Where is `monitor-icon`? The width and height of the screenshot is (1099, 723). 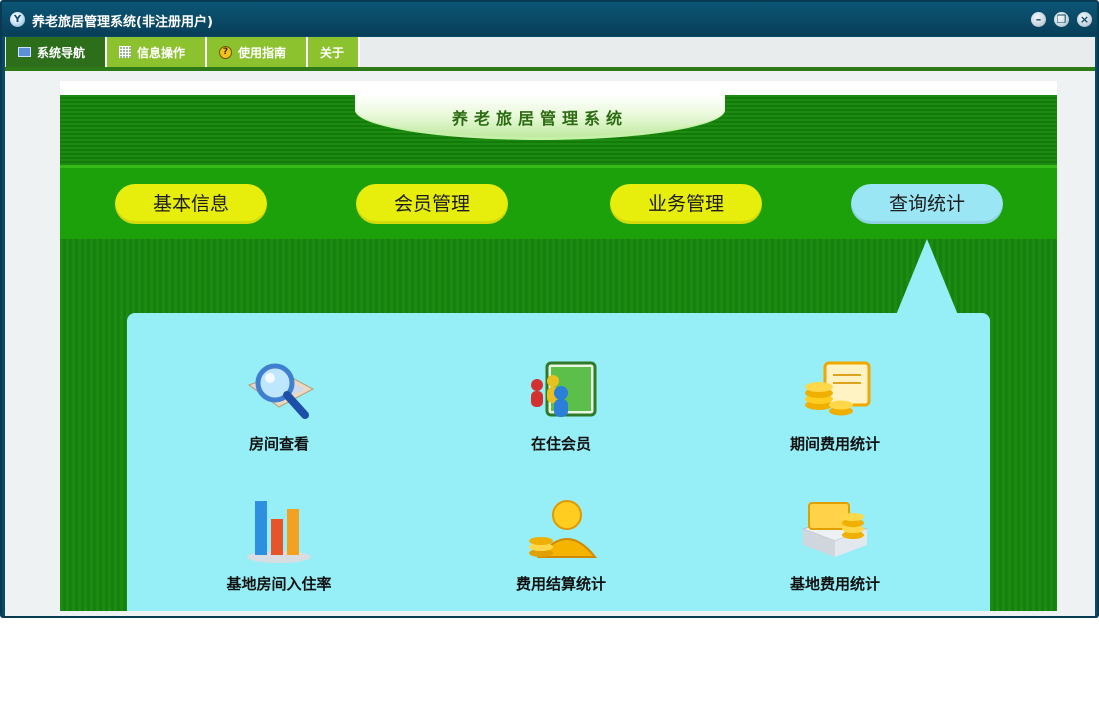 monitor-icon is located at coordinates (24, 52).